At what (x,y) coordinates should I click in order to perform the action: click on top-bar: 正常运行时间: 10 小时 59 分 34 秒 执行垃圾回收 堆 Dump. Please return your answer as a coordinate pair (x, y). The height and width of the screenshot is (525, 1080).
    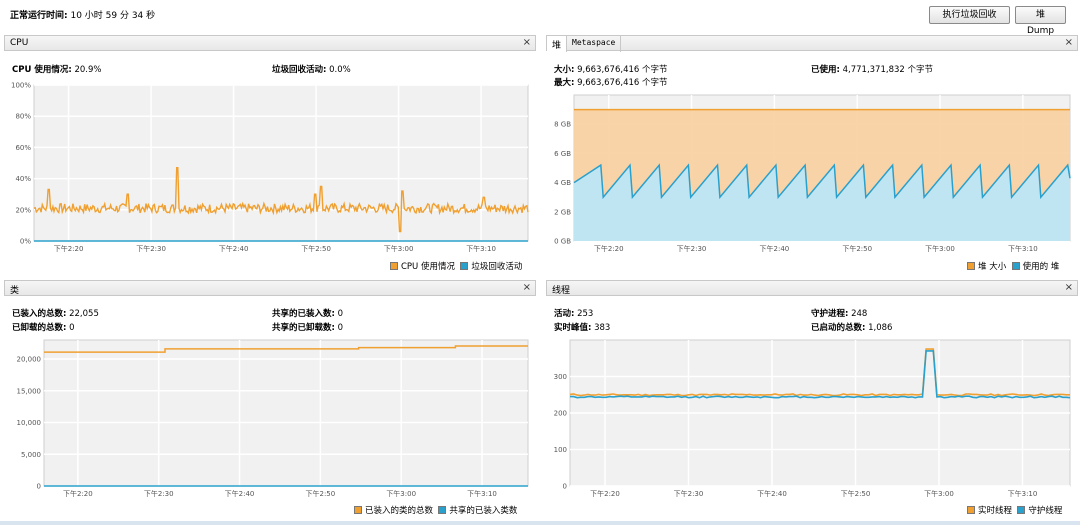
    Looking at the image, I should click on (540, 18).